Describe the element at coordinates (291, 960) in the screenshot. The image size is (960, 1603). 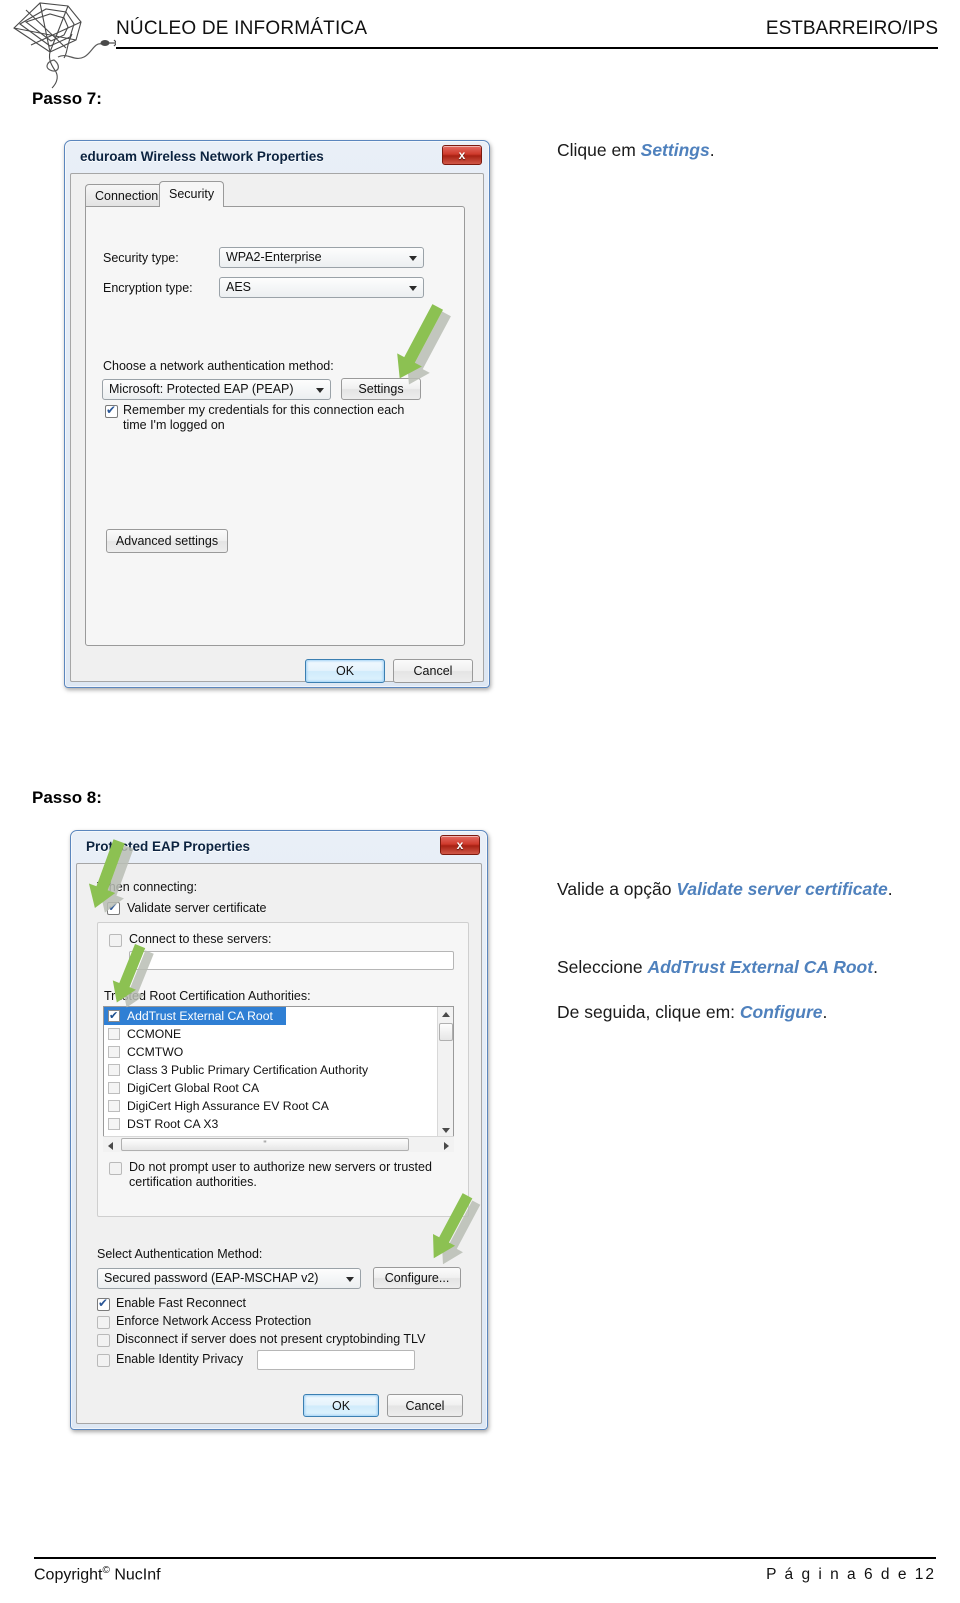
I see `servers-input` at that location.